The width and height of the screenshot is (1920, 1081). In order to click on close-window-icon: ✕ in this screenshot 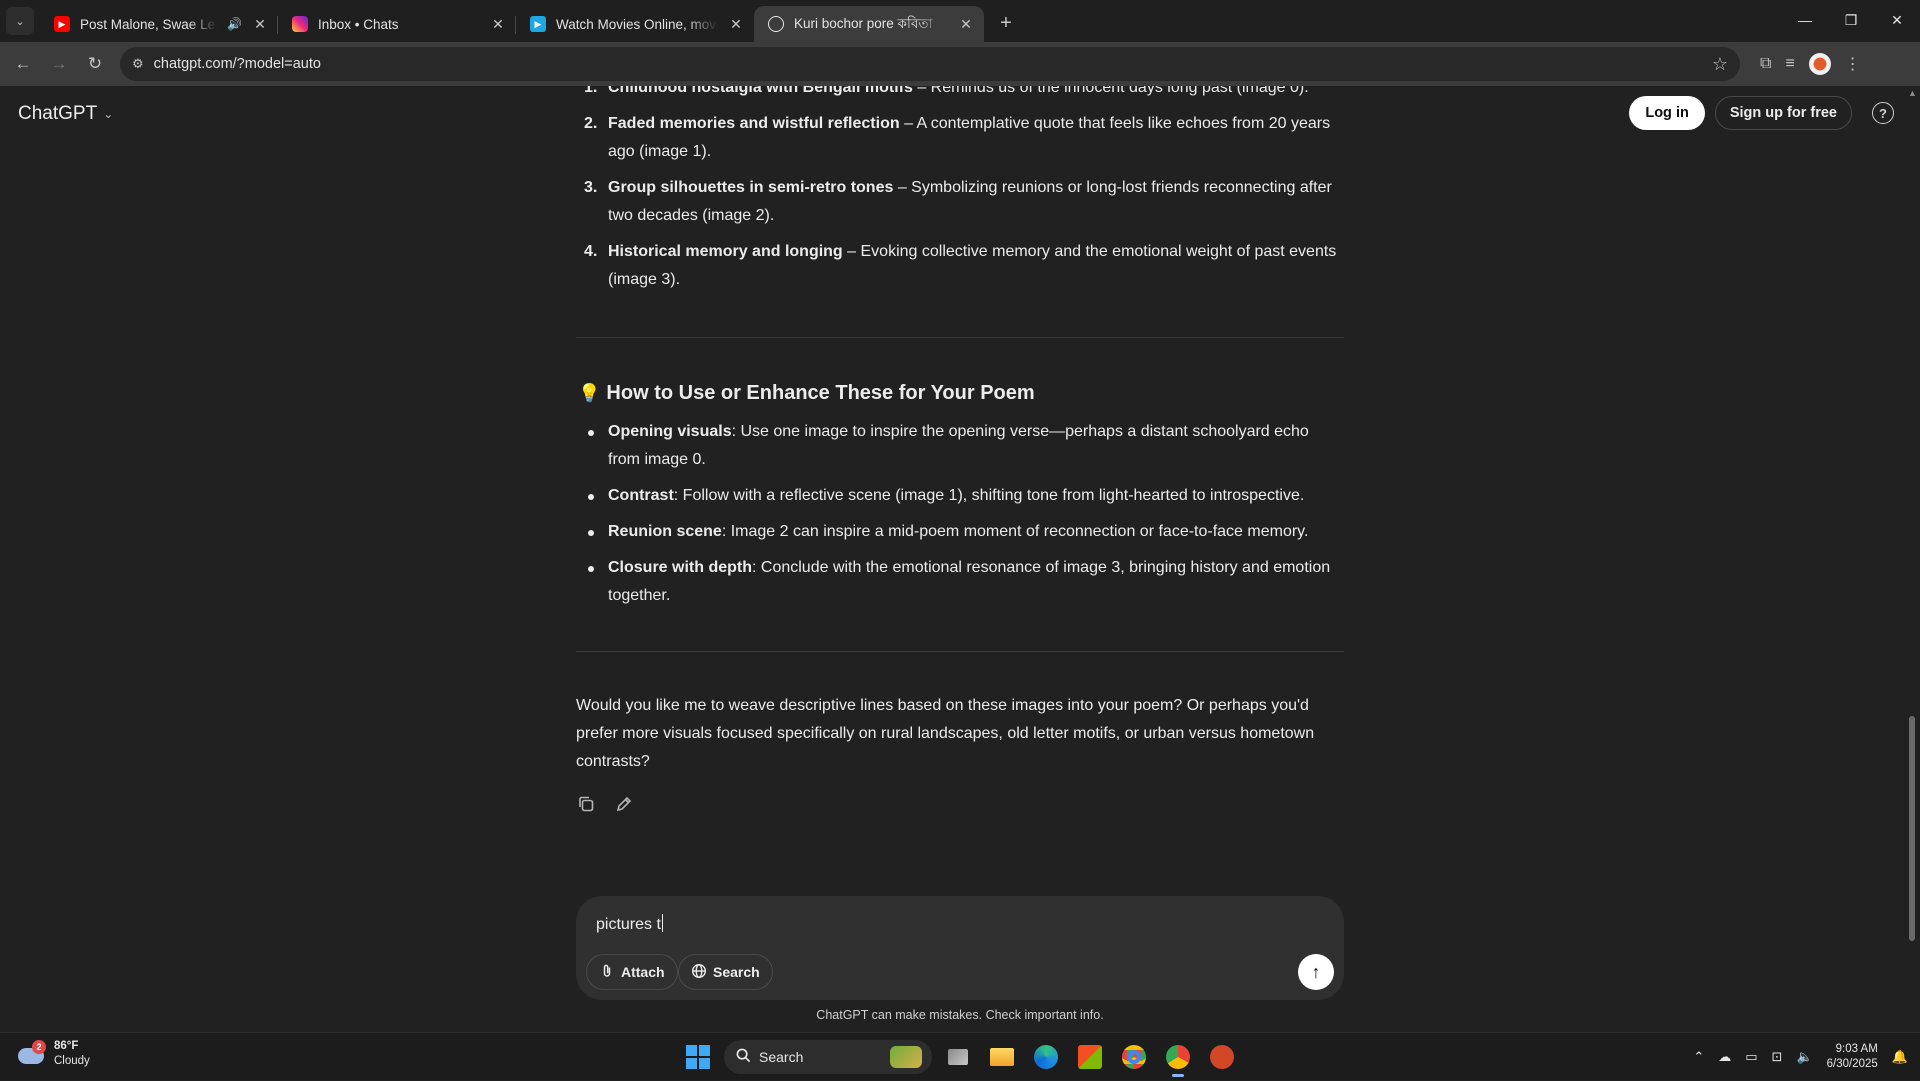, I will do `click(1897, 20)`.